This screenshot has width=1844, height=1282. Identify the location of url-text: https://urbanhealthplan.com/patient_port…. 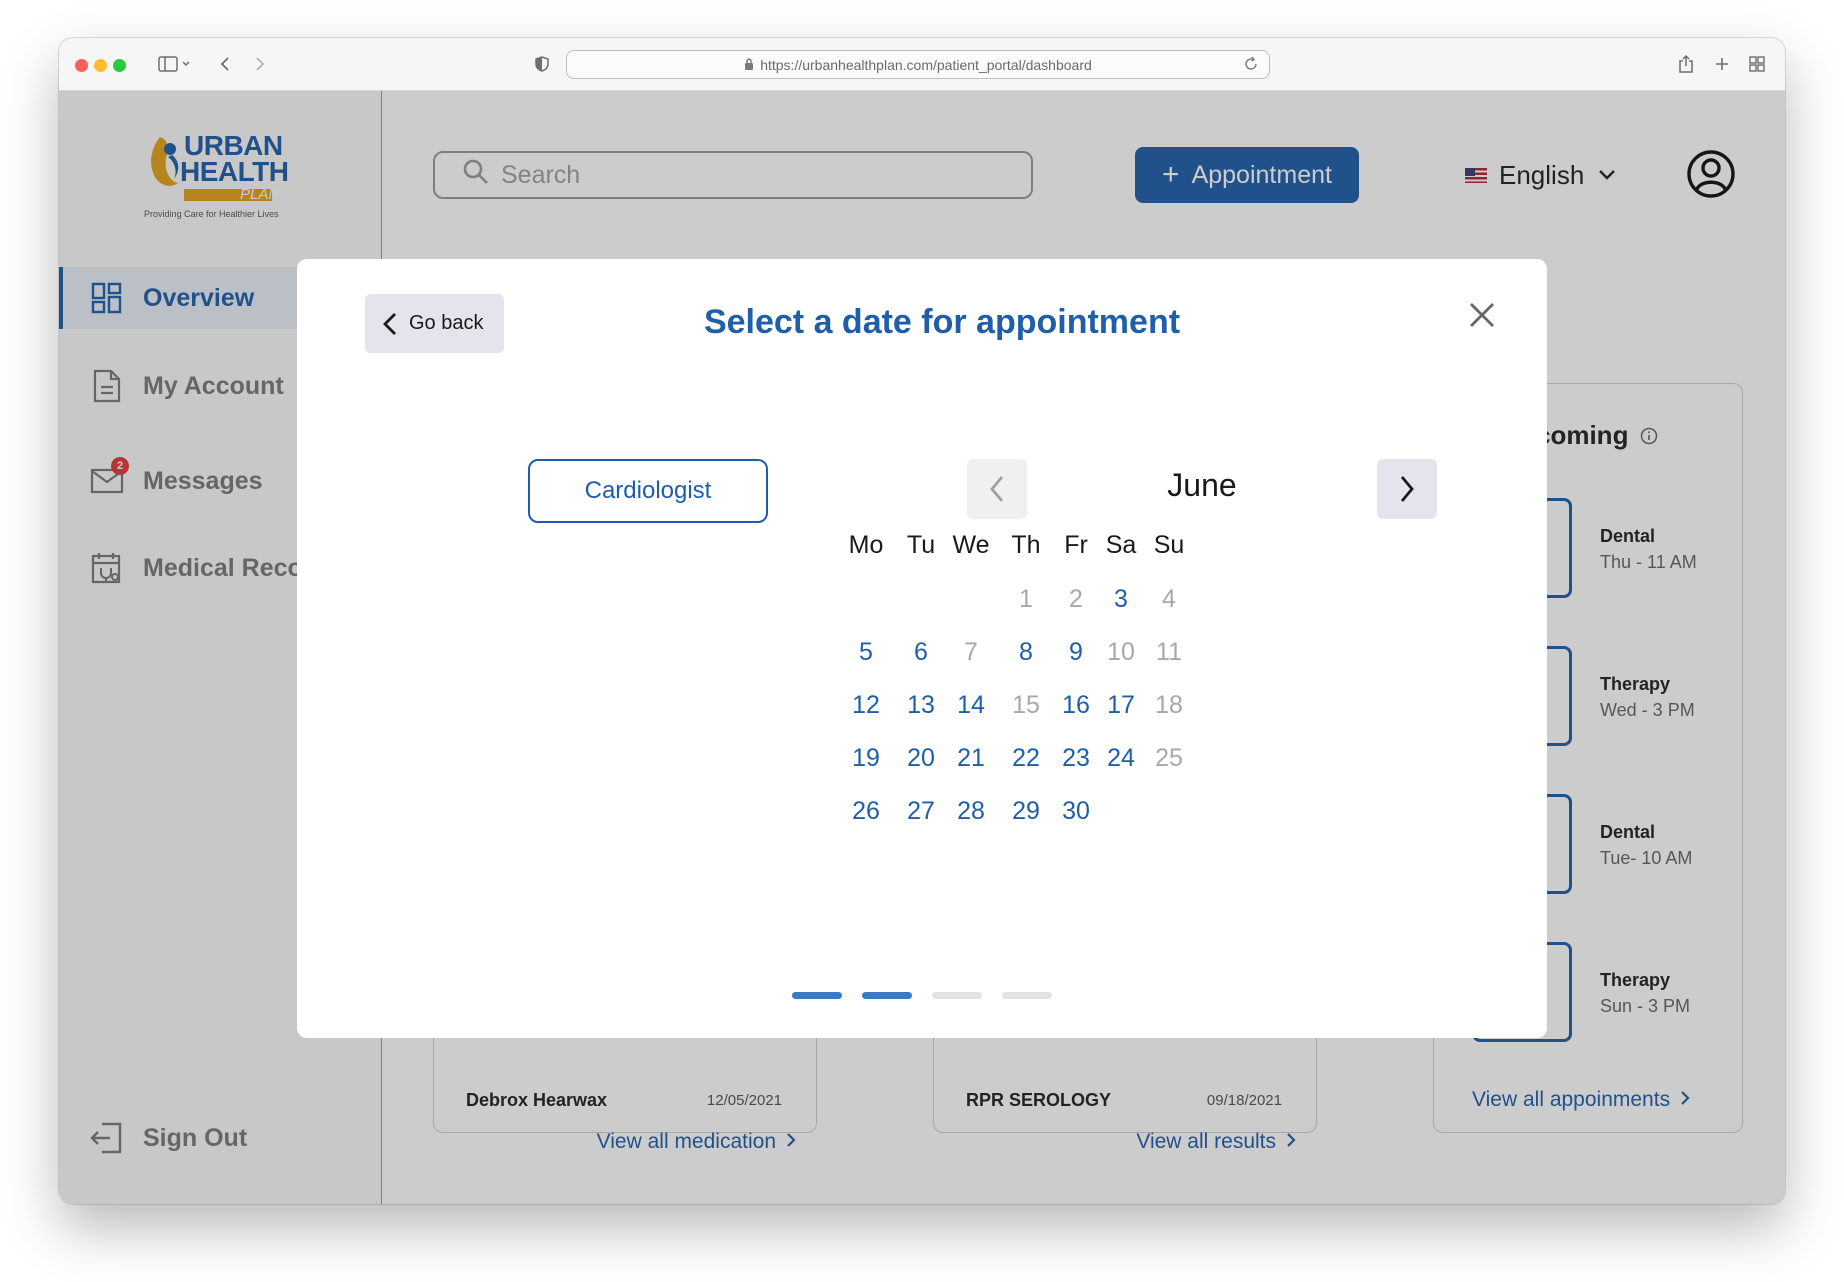
(926, 64).